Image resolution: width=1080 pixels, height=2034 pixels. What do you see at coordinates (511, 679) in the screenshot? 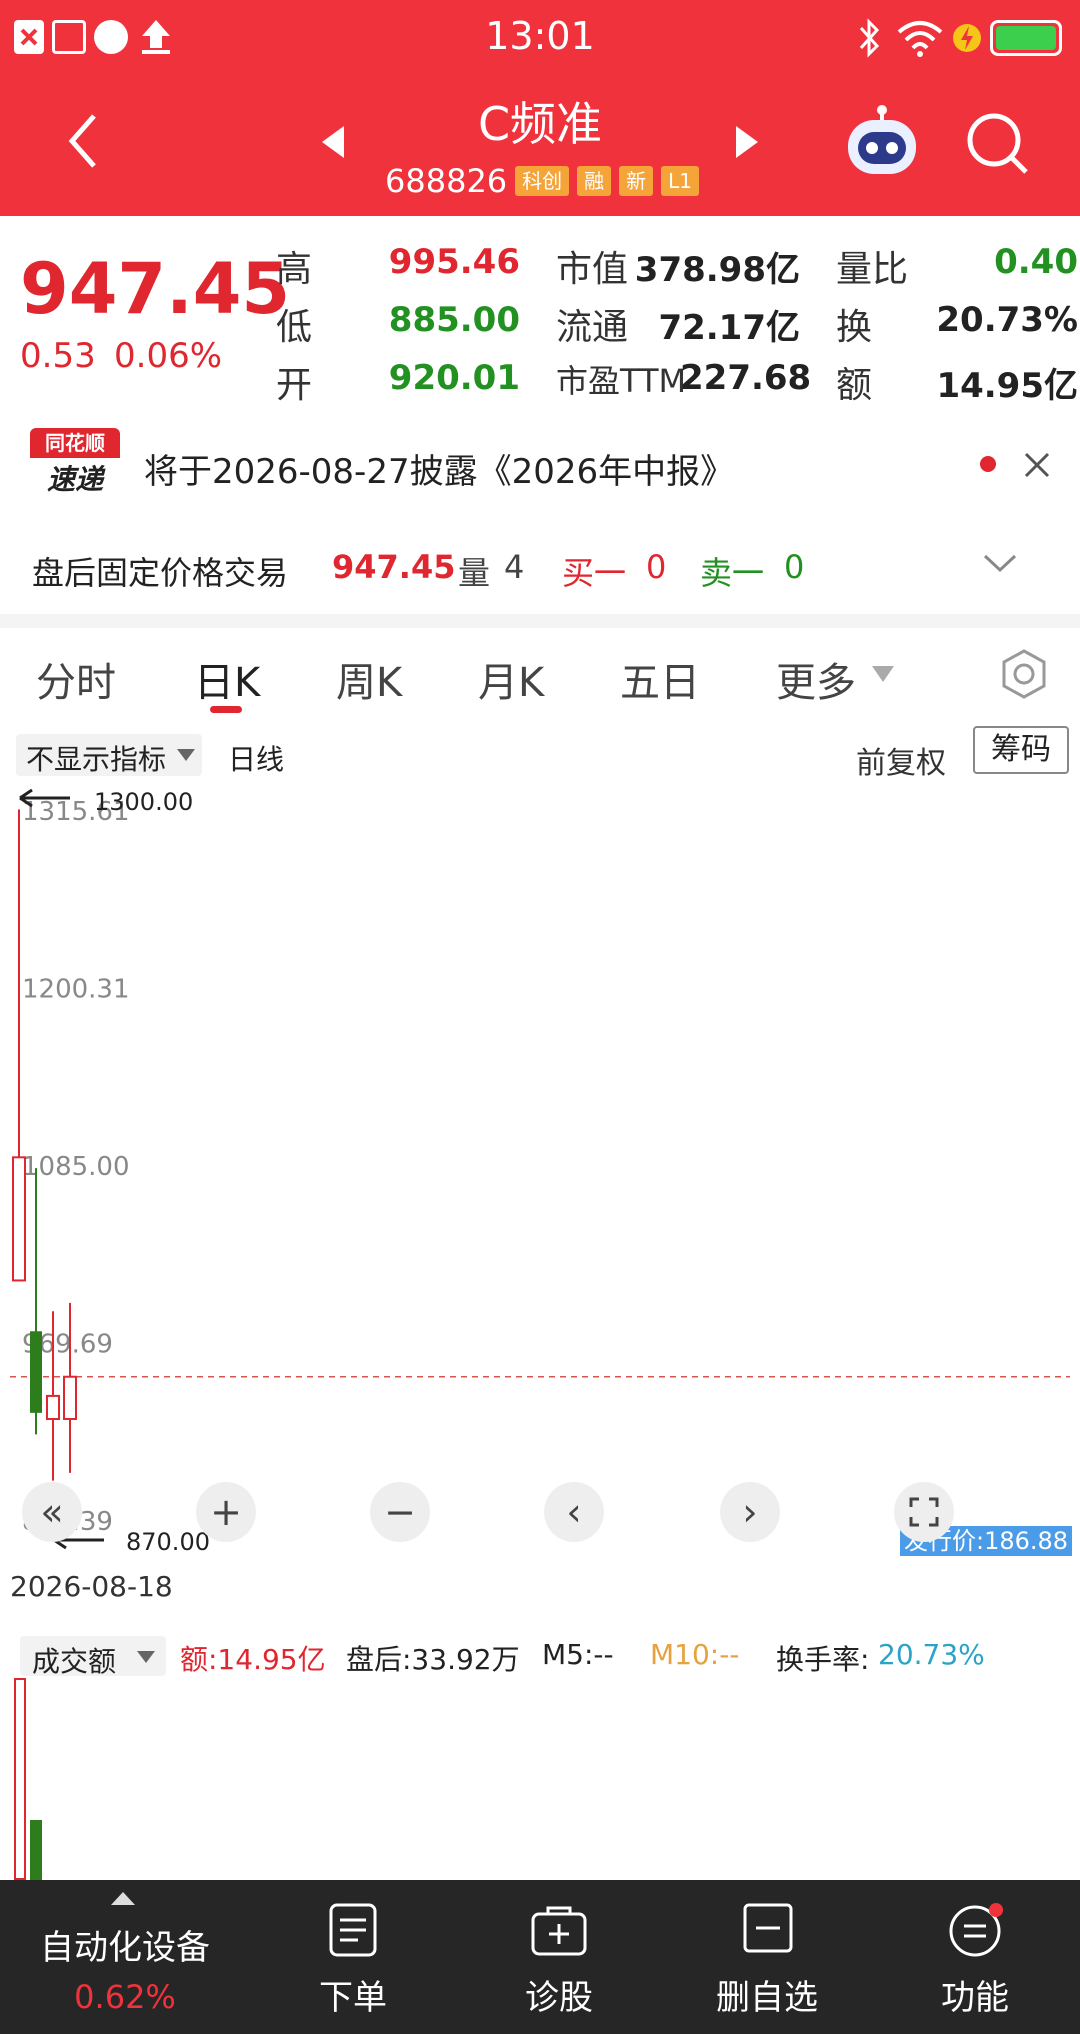
I see `tab-monthly-k: 月K` at bounding box center [511, 679].